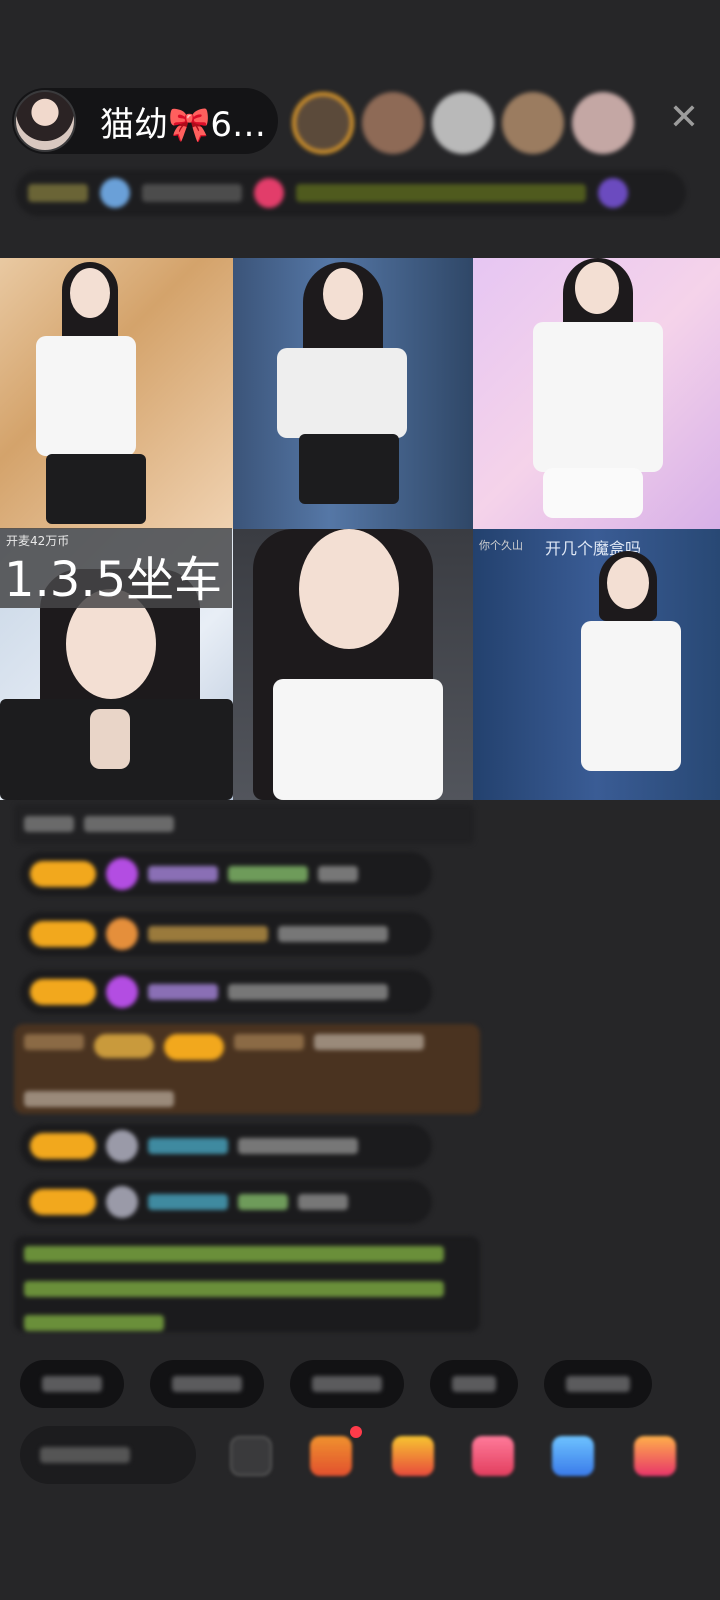  I want to click on heart-icon, so click(493, 1456).